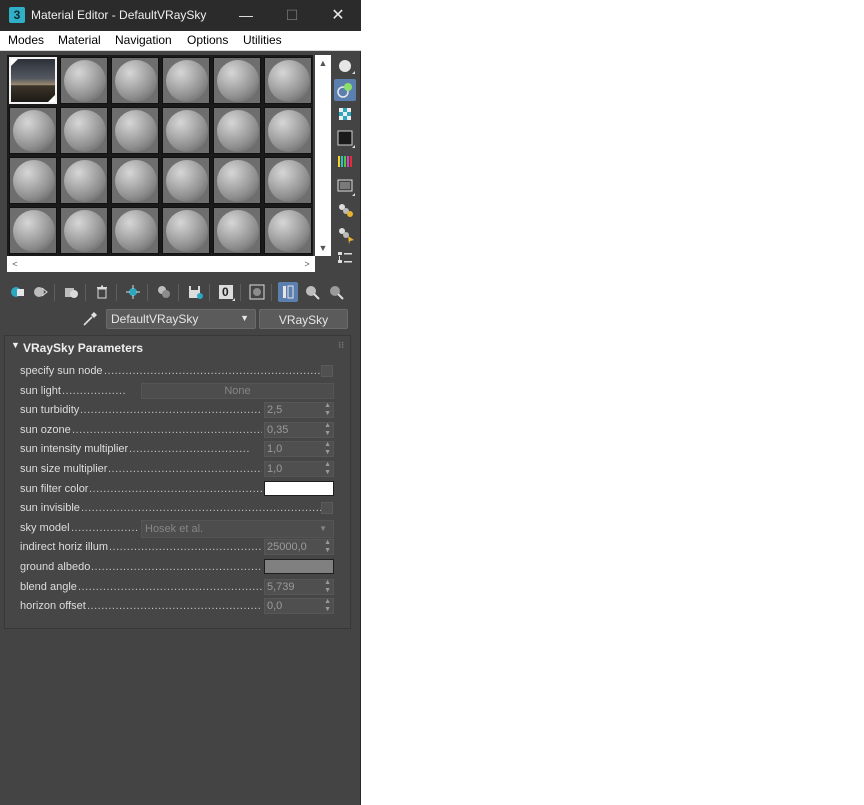  I want to click on material-name-row: DefaultVRaySky ▼ VRaySky, so click(180, 320).